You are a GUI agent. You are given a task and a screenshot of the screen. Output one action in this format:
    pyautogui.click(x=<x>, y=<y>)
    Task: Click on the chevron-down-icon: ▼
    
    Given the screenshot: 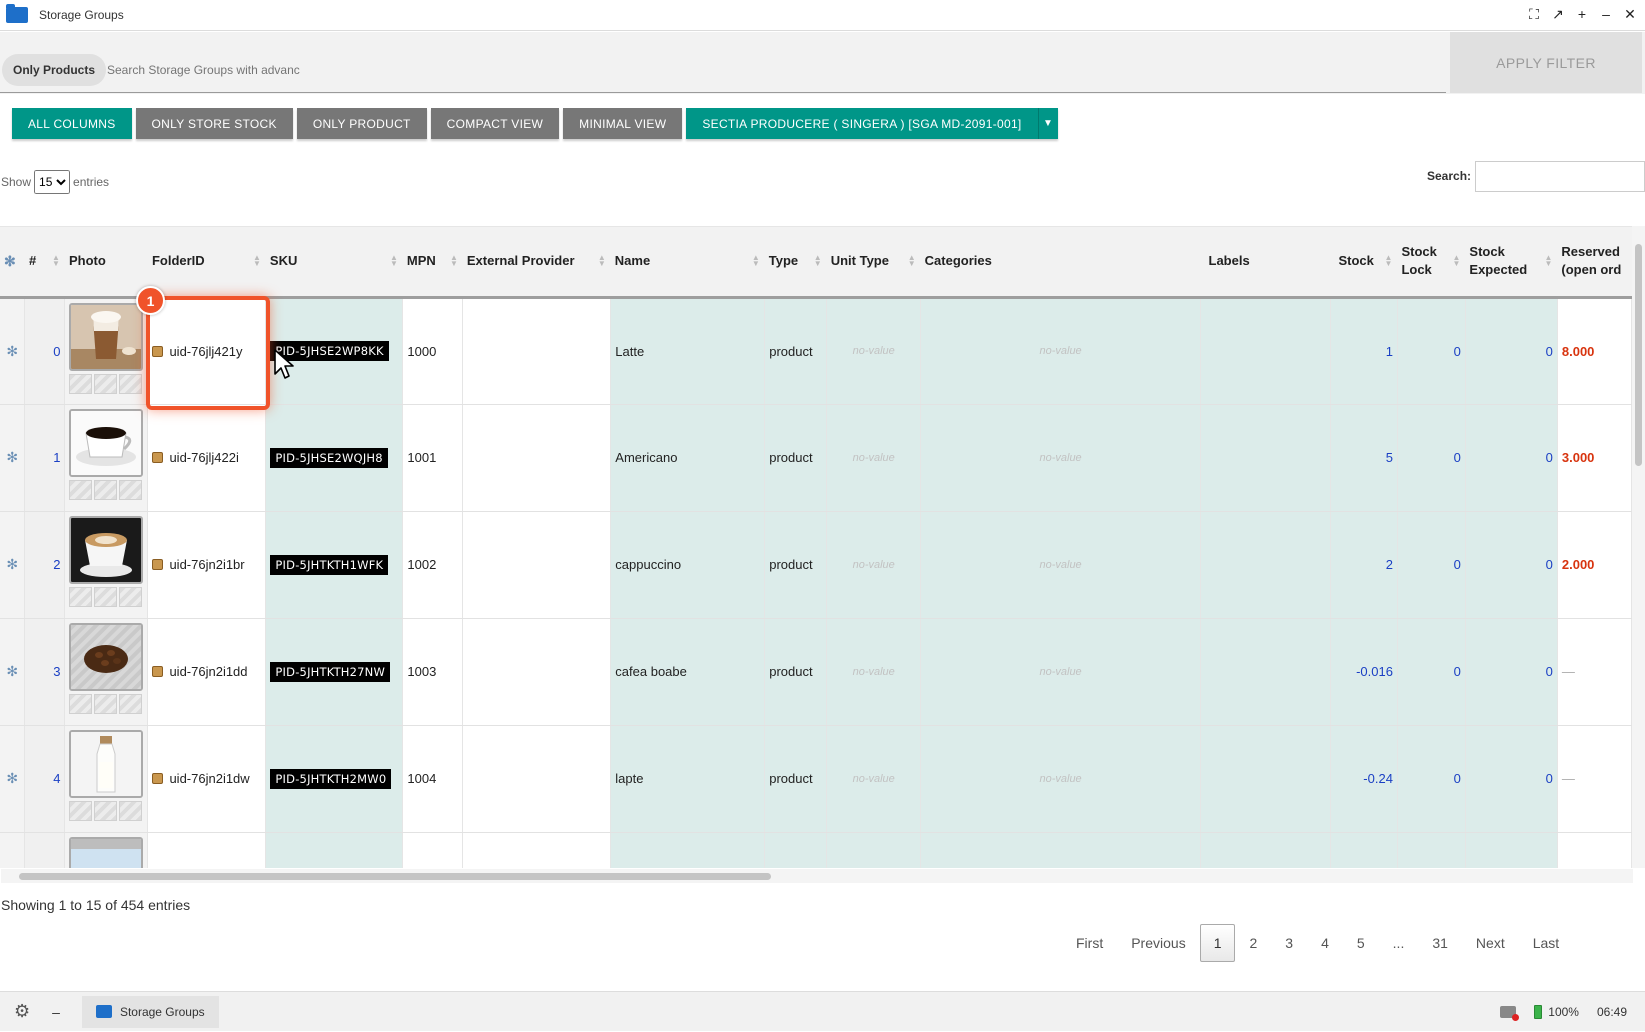 What is the action you would take?
    pyautogui.click(x=1047, y=123)
    